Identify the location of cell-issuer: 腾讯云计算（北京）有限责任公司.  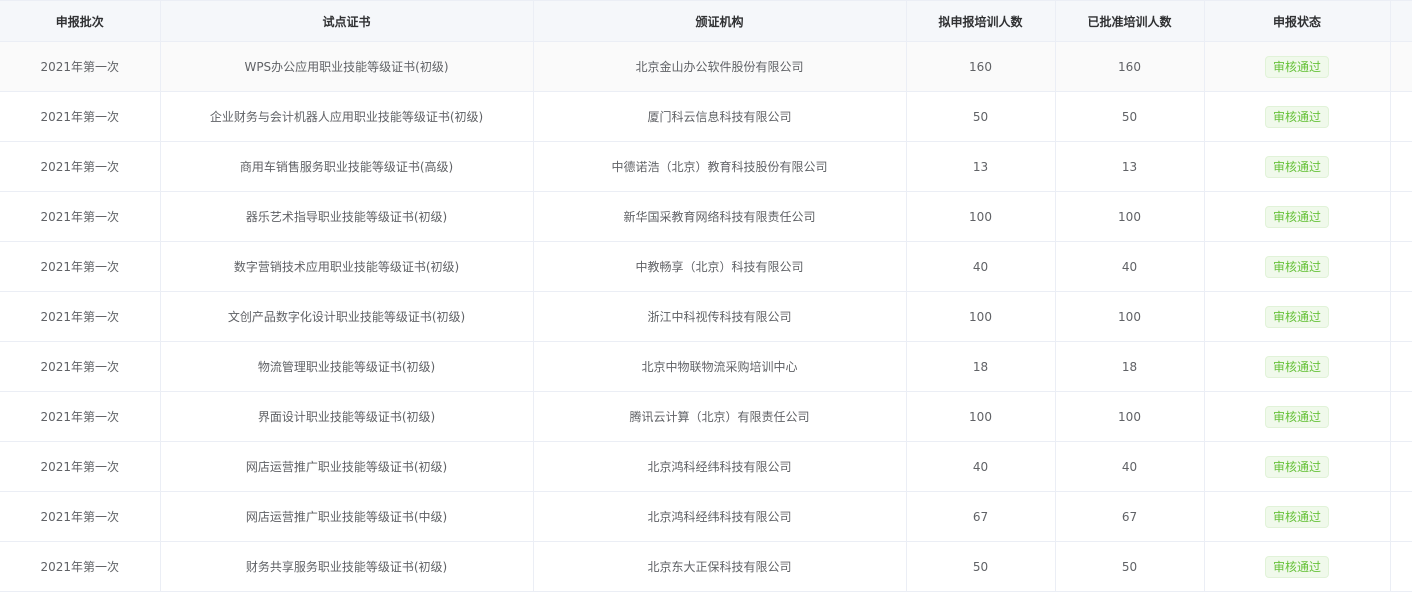
(720, 416).